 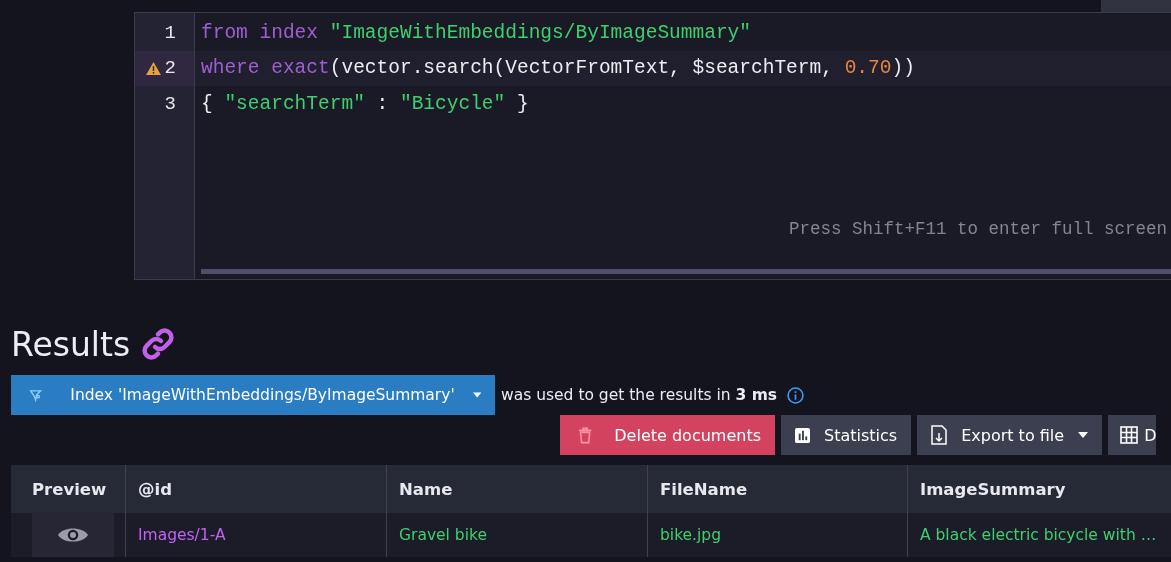 I want to click on code-token: from index, so click(x=260, y=32).